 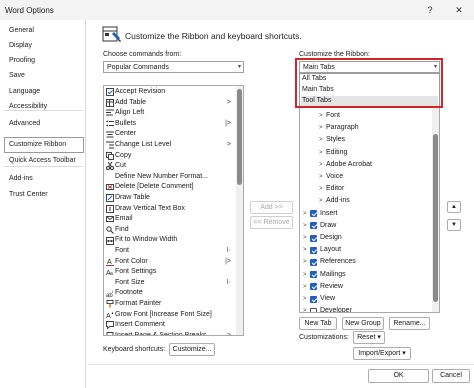 What do you see at coordinates (318, 323) in the screenshot?
I see `new-tab-button: New Tab` at bounding box center [318, 323].